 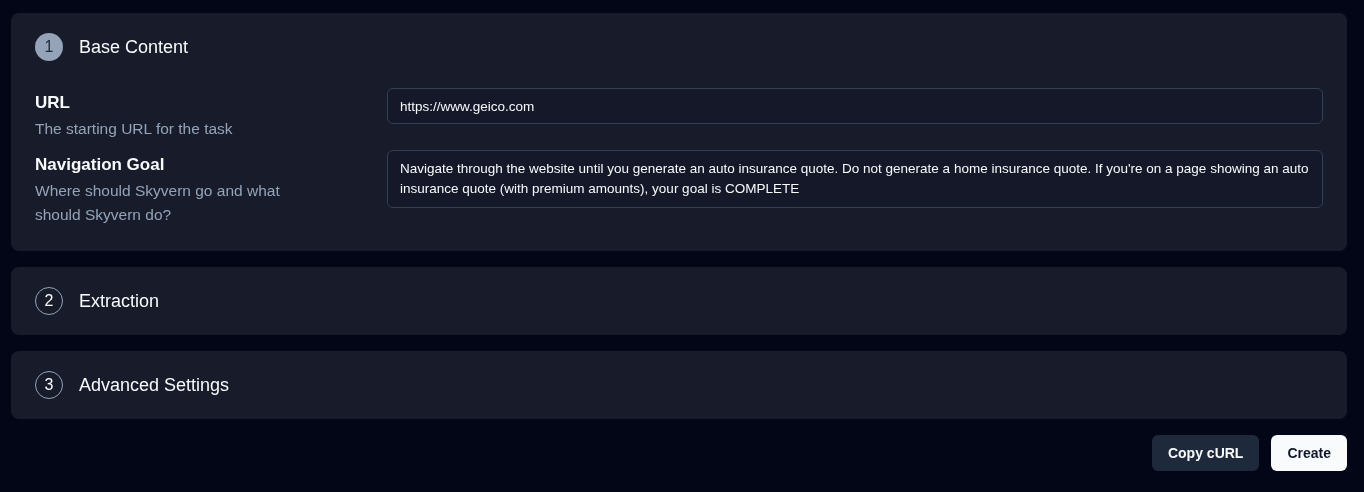 I want to click on text-area: Navigate through the website until you generate an auto insurance quote. Do not generate a home insurance quote. If you're on a page showing an auto insurance quote (with premium amounts), your goal is COMPLETE, so click(x=855, y=179).